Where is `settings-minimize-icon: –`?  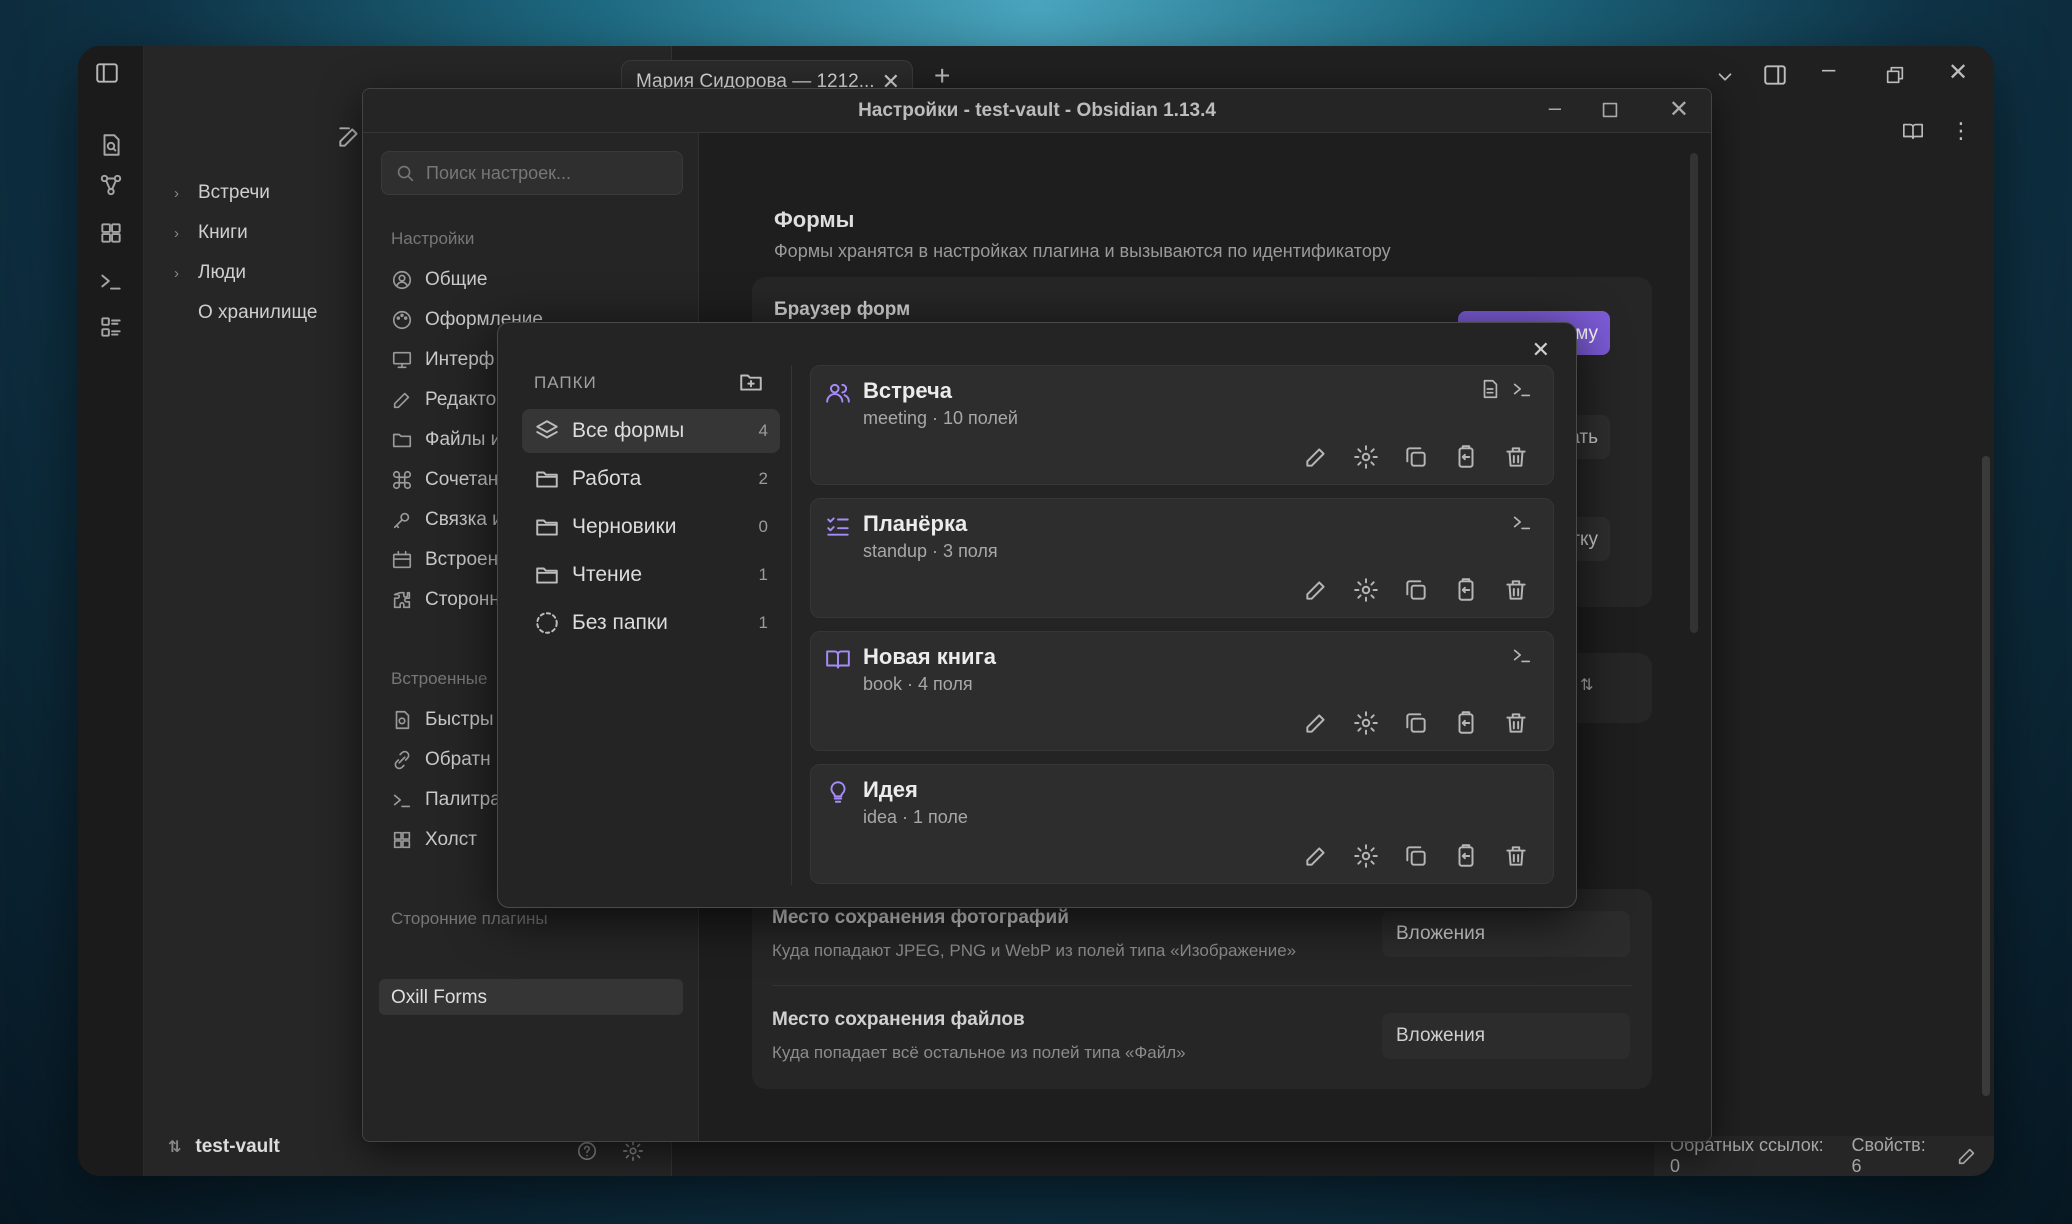
settings-minimize-icon: – is located at coordinates (1555, 108).